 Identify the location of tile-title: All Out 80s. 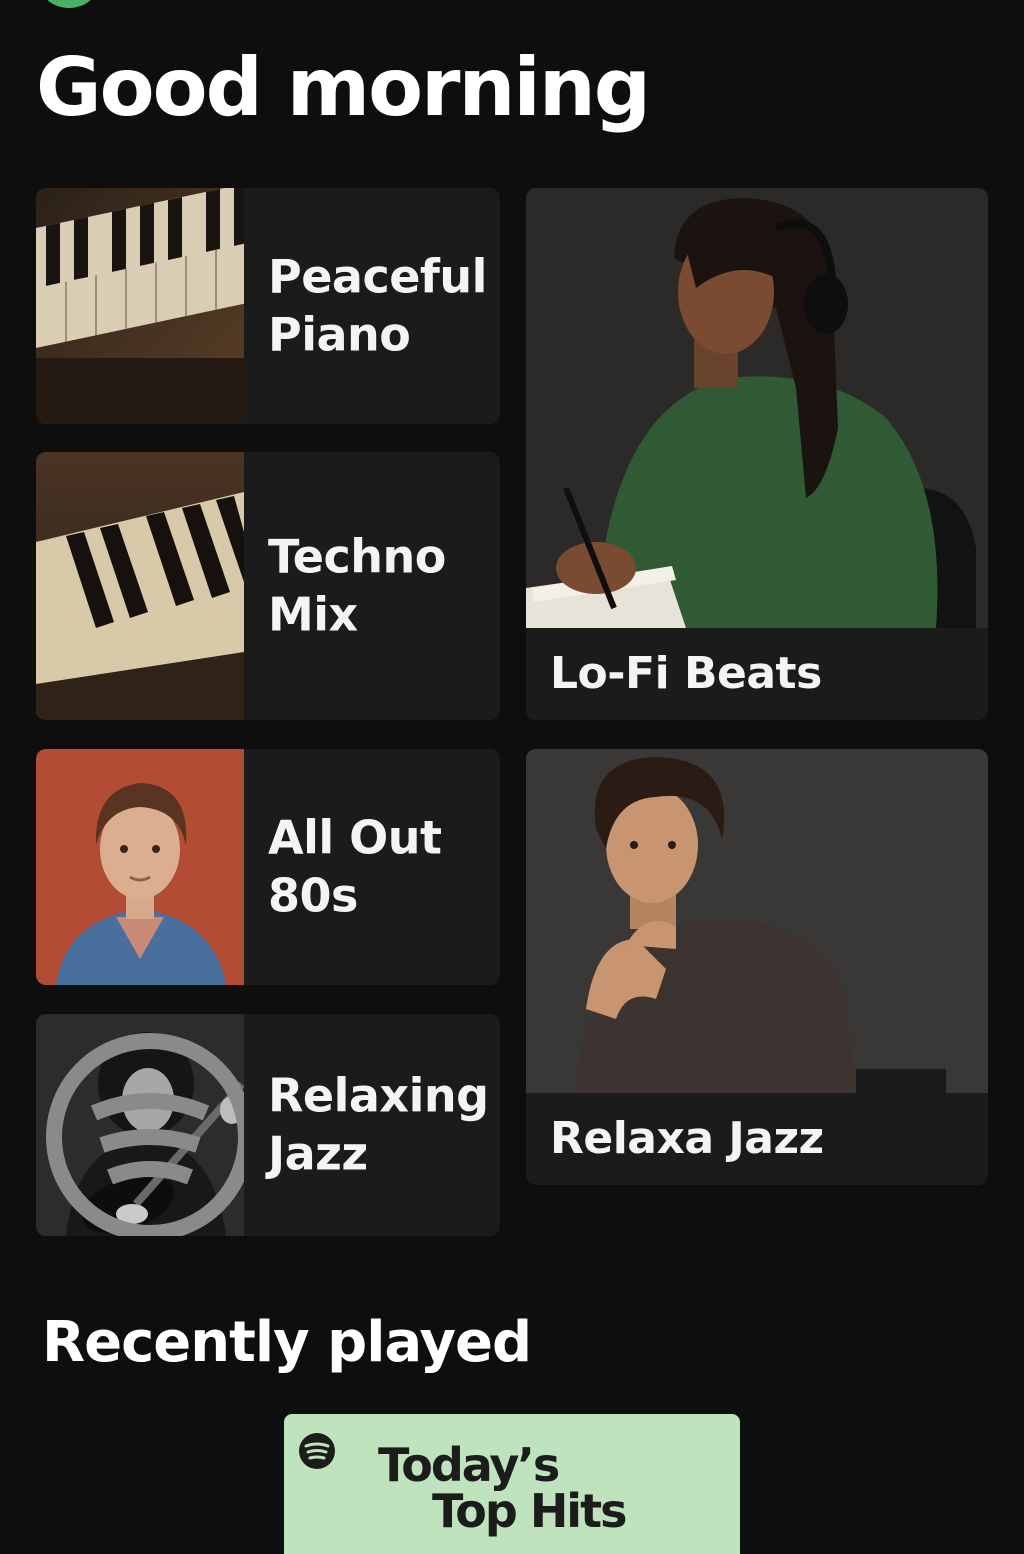
(355, 866).